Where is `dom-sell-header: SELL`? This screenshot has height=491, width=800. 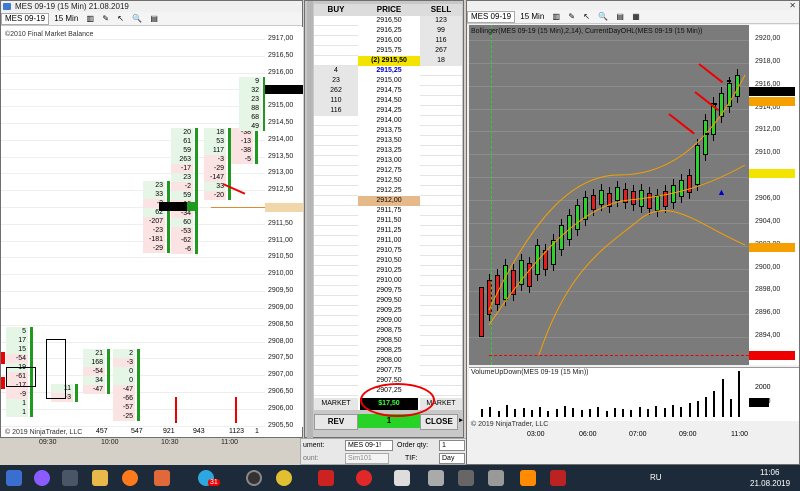
dom-sell-header: SELL is located at coordinates (441, 9).